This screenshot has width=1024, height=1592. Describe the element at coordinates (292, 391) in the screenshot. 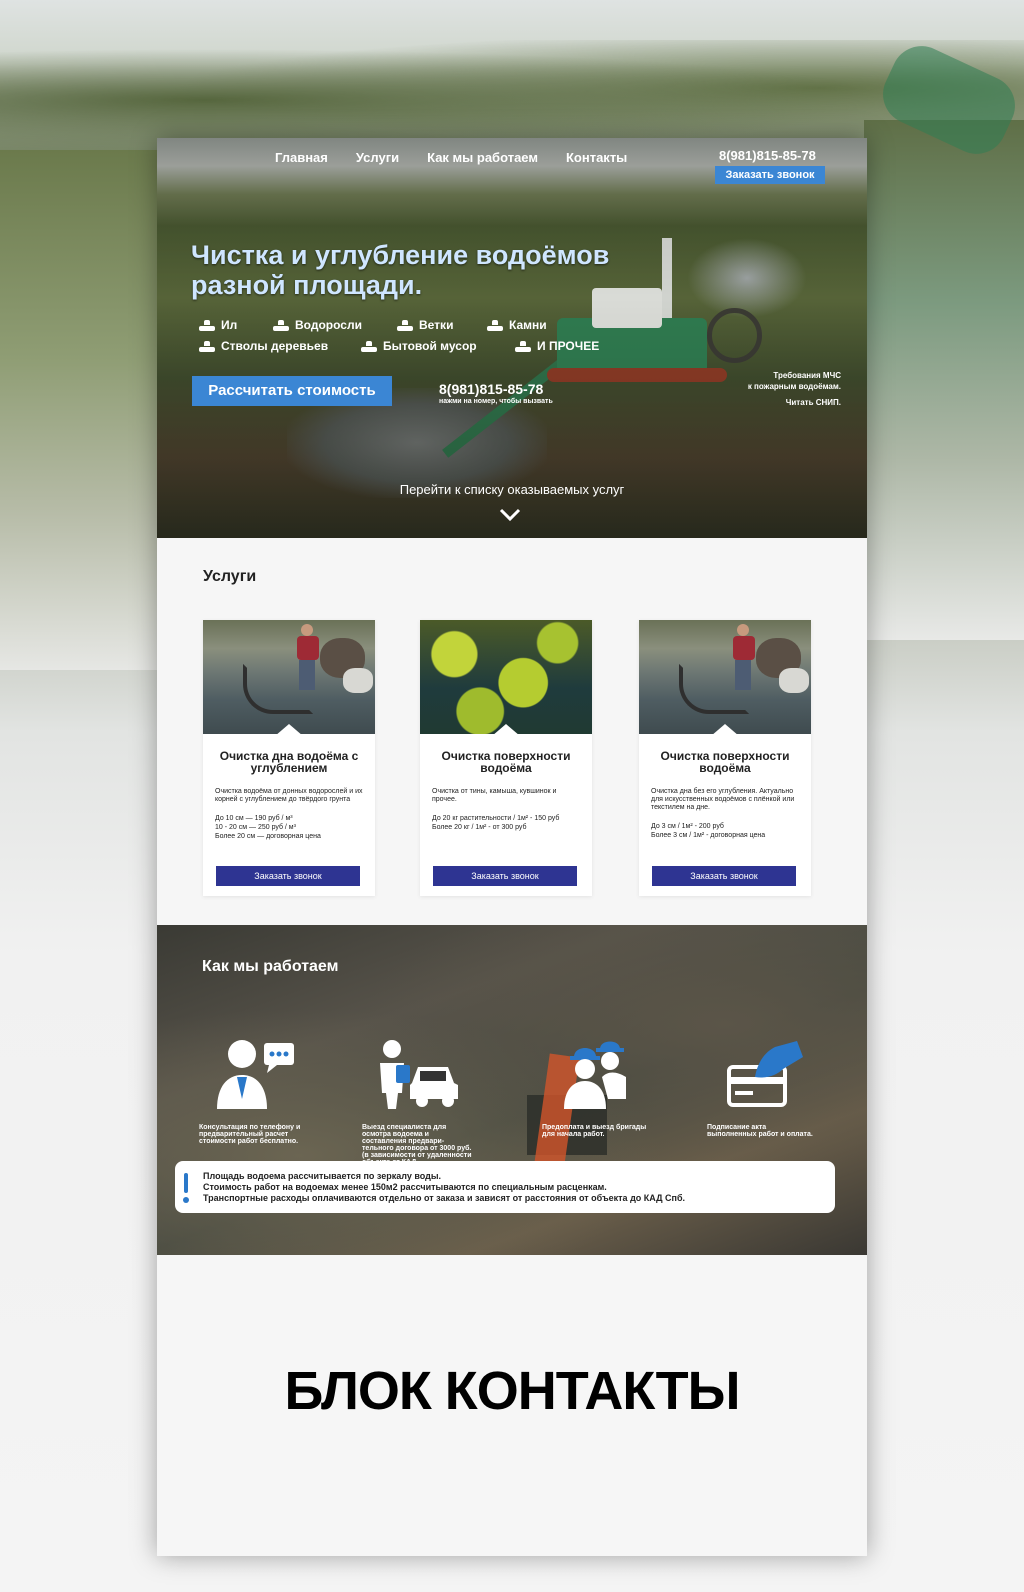

I see `calculate-cost-button: Рассчитать стоимость` at that location.